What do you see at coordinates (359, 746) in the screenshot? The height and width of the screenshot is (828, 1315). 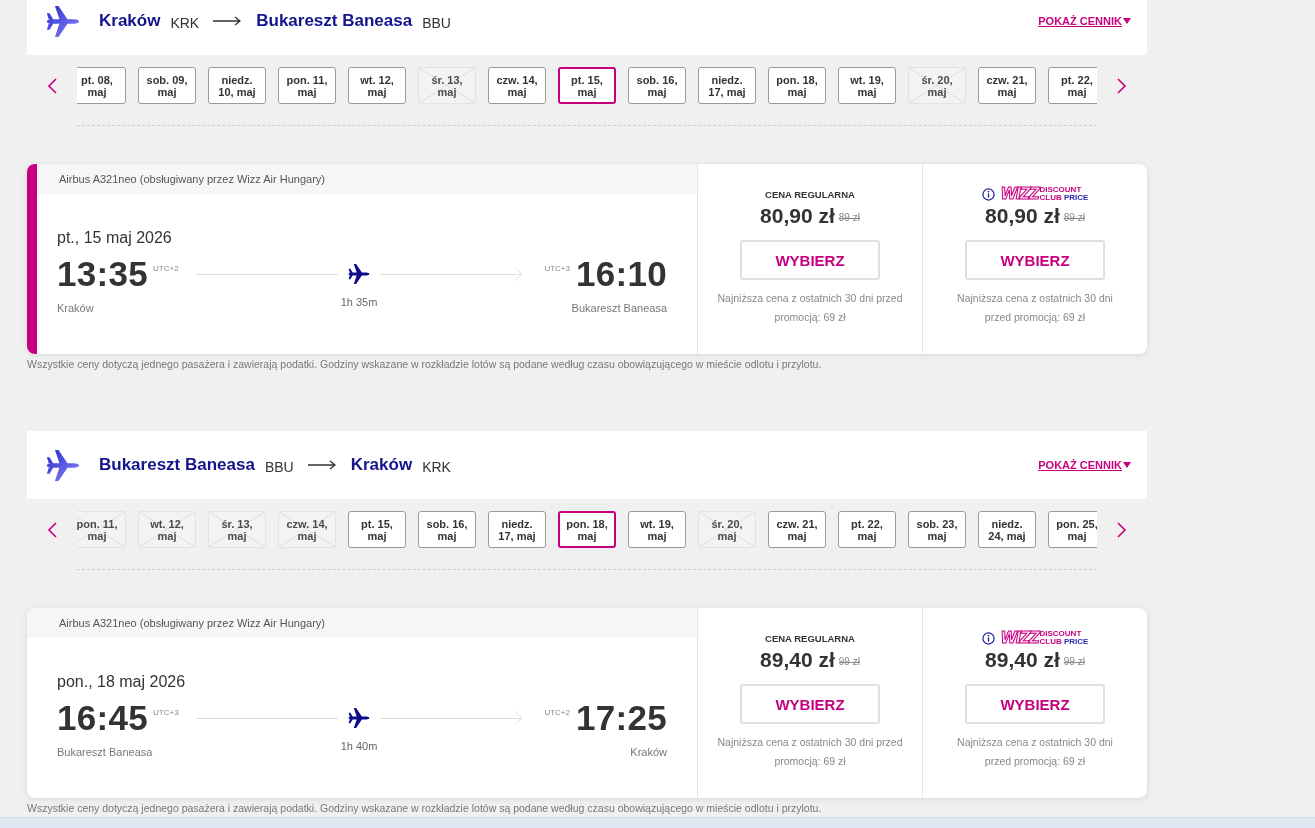 I see `flight-duration: 1h 40m` at bounding box center [359, 746].